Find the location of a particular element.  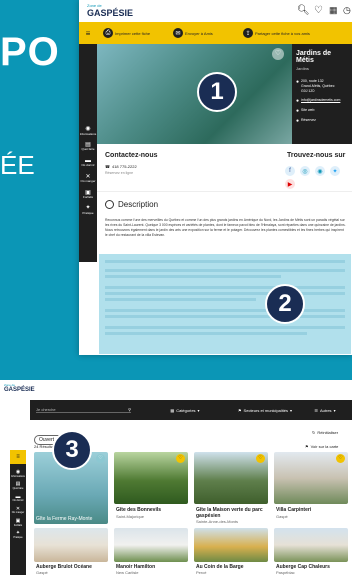

email-button: ✉ Envoyer à Amis is located at coordinates (203, 33).